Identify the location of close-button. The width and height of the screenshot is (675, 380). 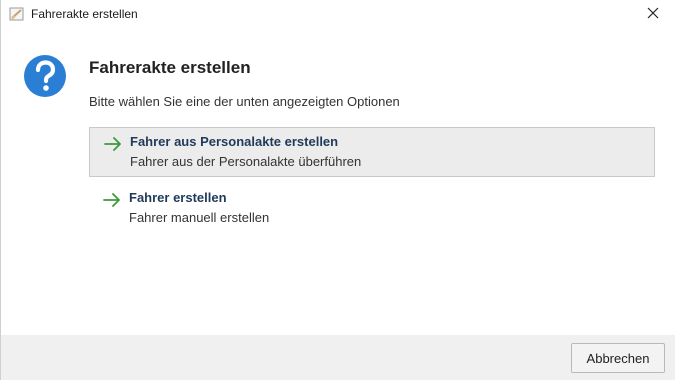
(652, 14).